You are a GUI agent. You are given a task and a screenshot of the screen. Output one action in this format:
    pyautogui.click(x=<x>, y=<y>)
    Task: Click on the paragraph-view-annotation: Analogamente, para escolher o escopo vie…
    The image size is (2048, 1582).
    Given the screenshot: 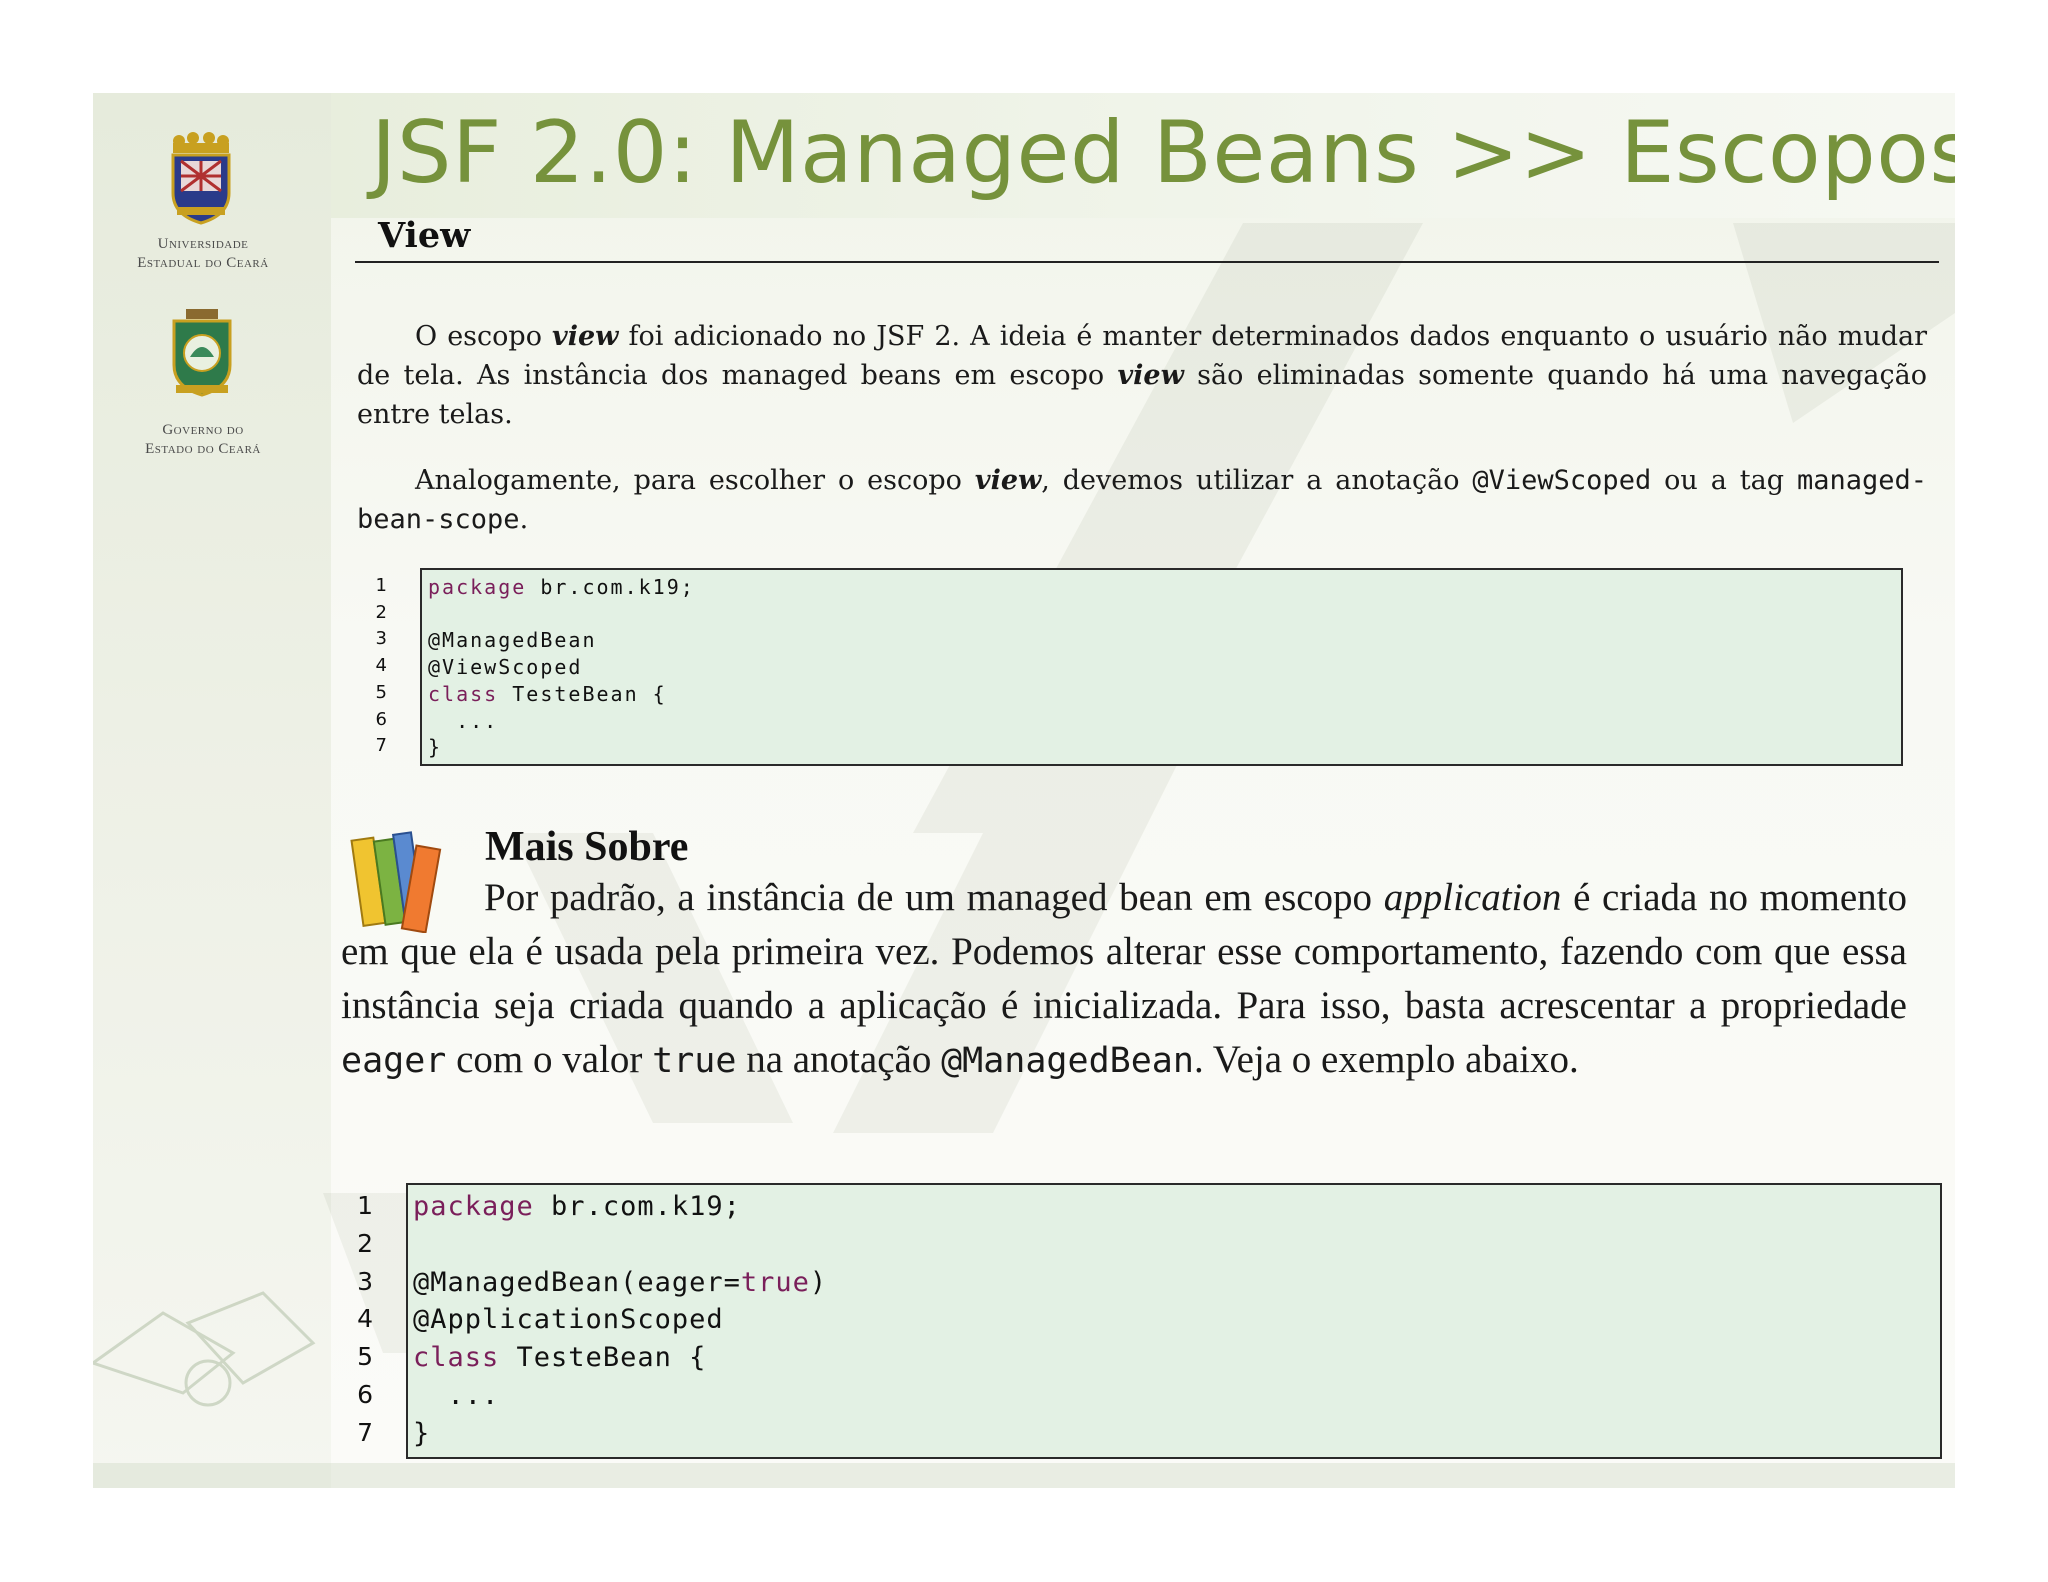 What is the action you would take?
    pyautogui.click(x=1142, y=500)
    